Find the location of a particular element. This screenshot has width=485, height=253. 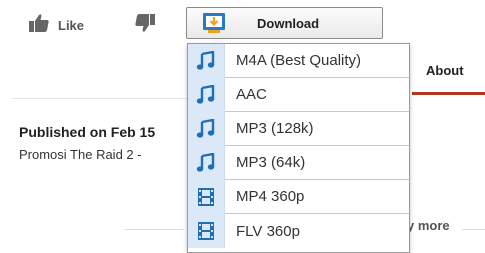

thumbs-down-icon is located at coordinates (145, 25).